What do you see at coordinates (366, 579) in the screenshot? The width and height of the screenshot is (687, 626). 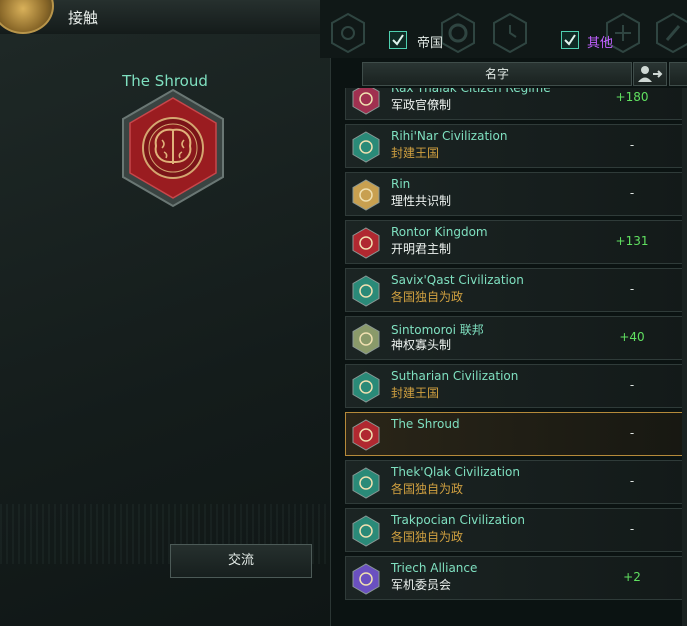 I see `star-icon` at bounding box center [366, 579].